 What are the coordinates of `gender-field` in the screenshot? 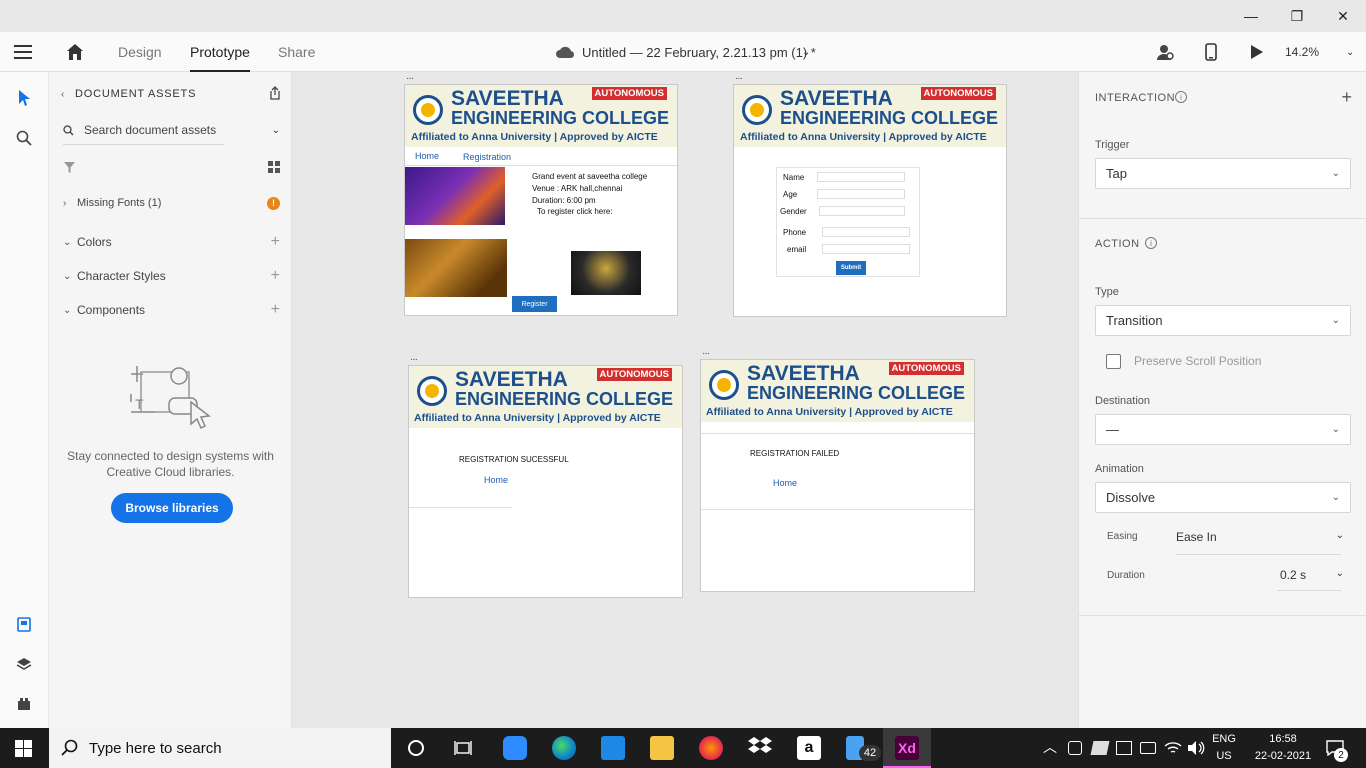 It's located at (862, 211).